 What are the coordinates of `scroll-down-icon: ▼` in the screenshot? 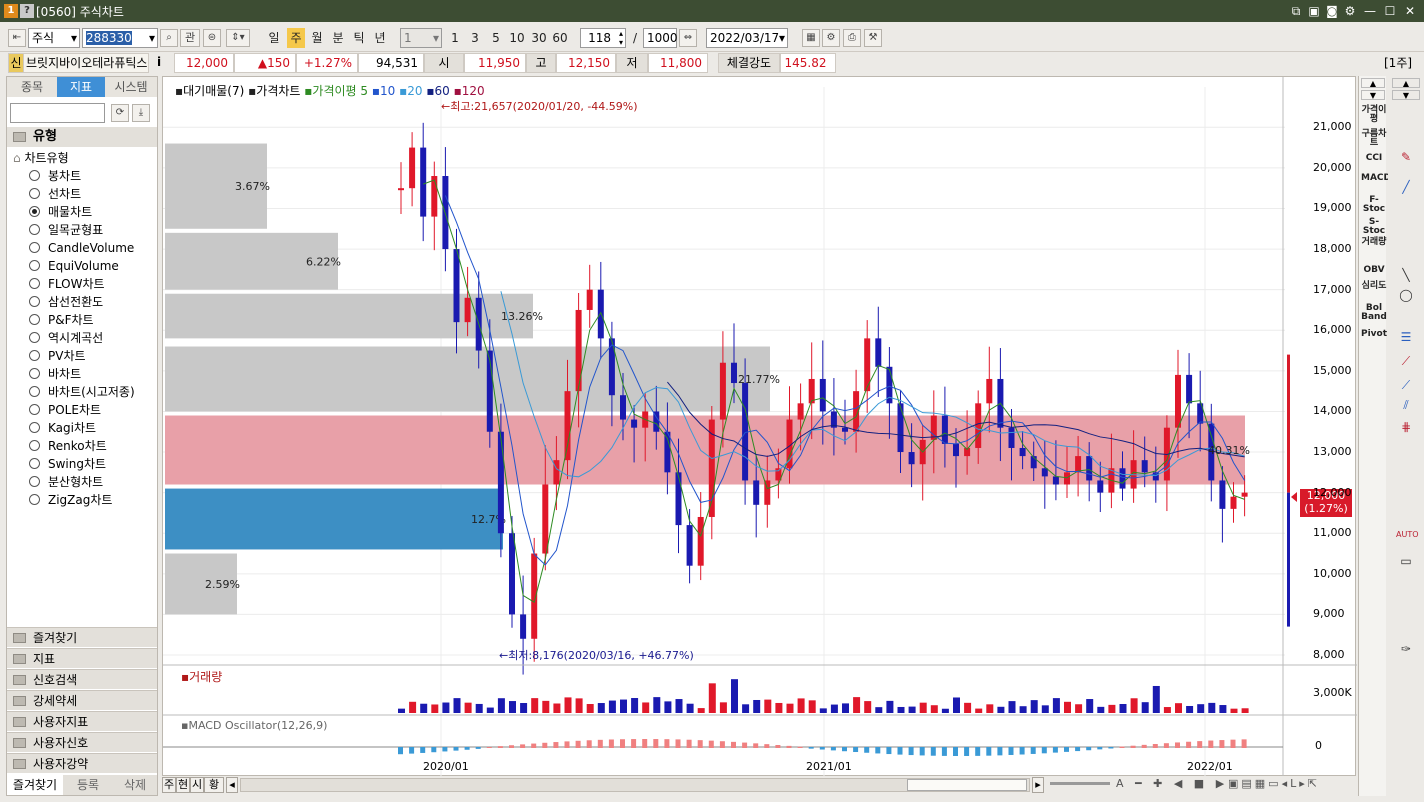 It's located at (1373, 95).